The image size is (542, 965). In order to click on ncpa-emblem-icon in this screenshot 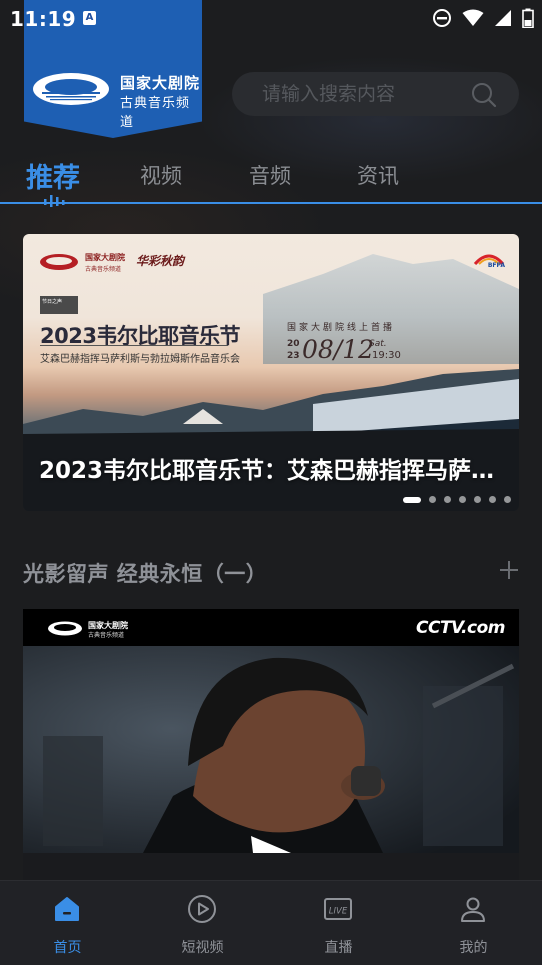, I will do `click(71, 89)`.